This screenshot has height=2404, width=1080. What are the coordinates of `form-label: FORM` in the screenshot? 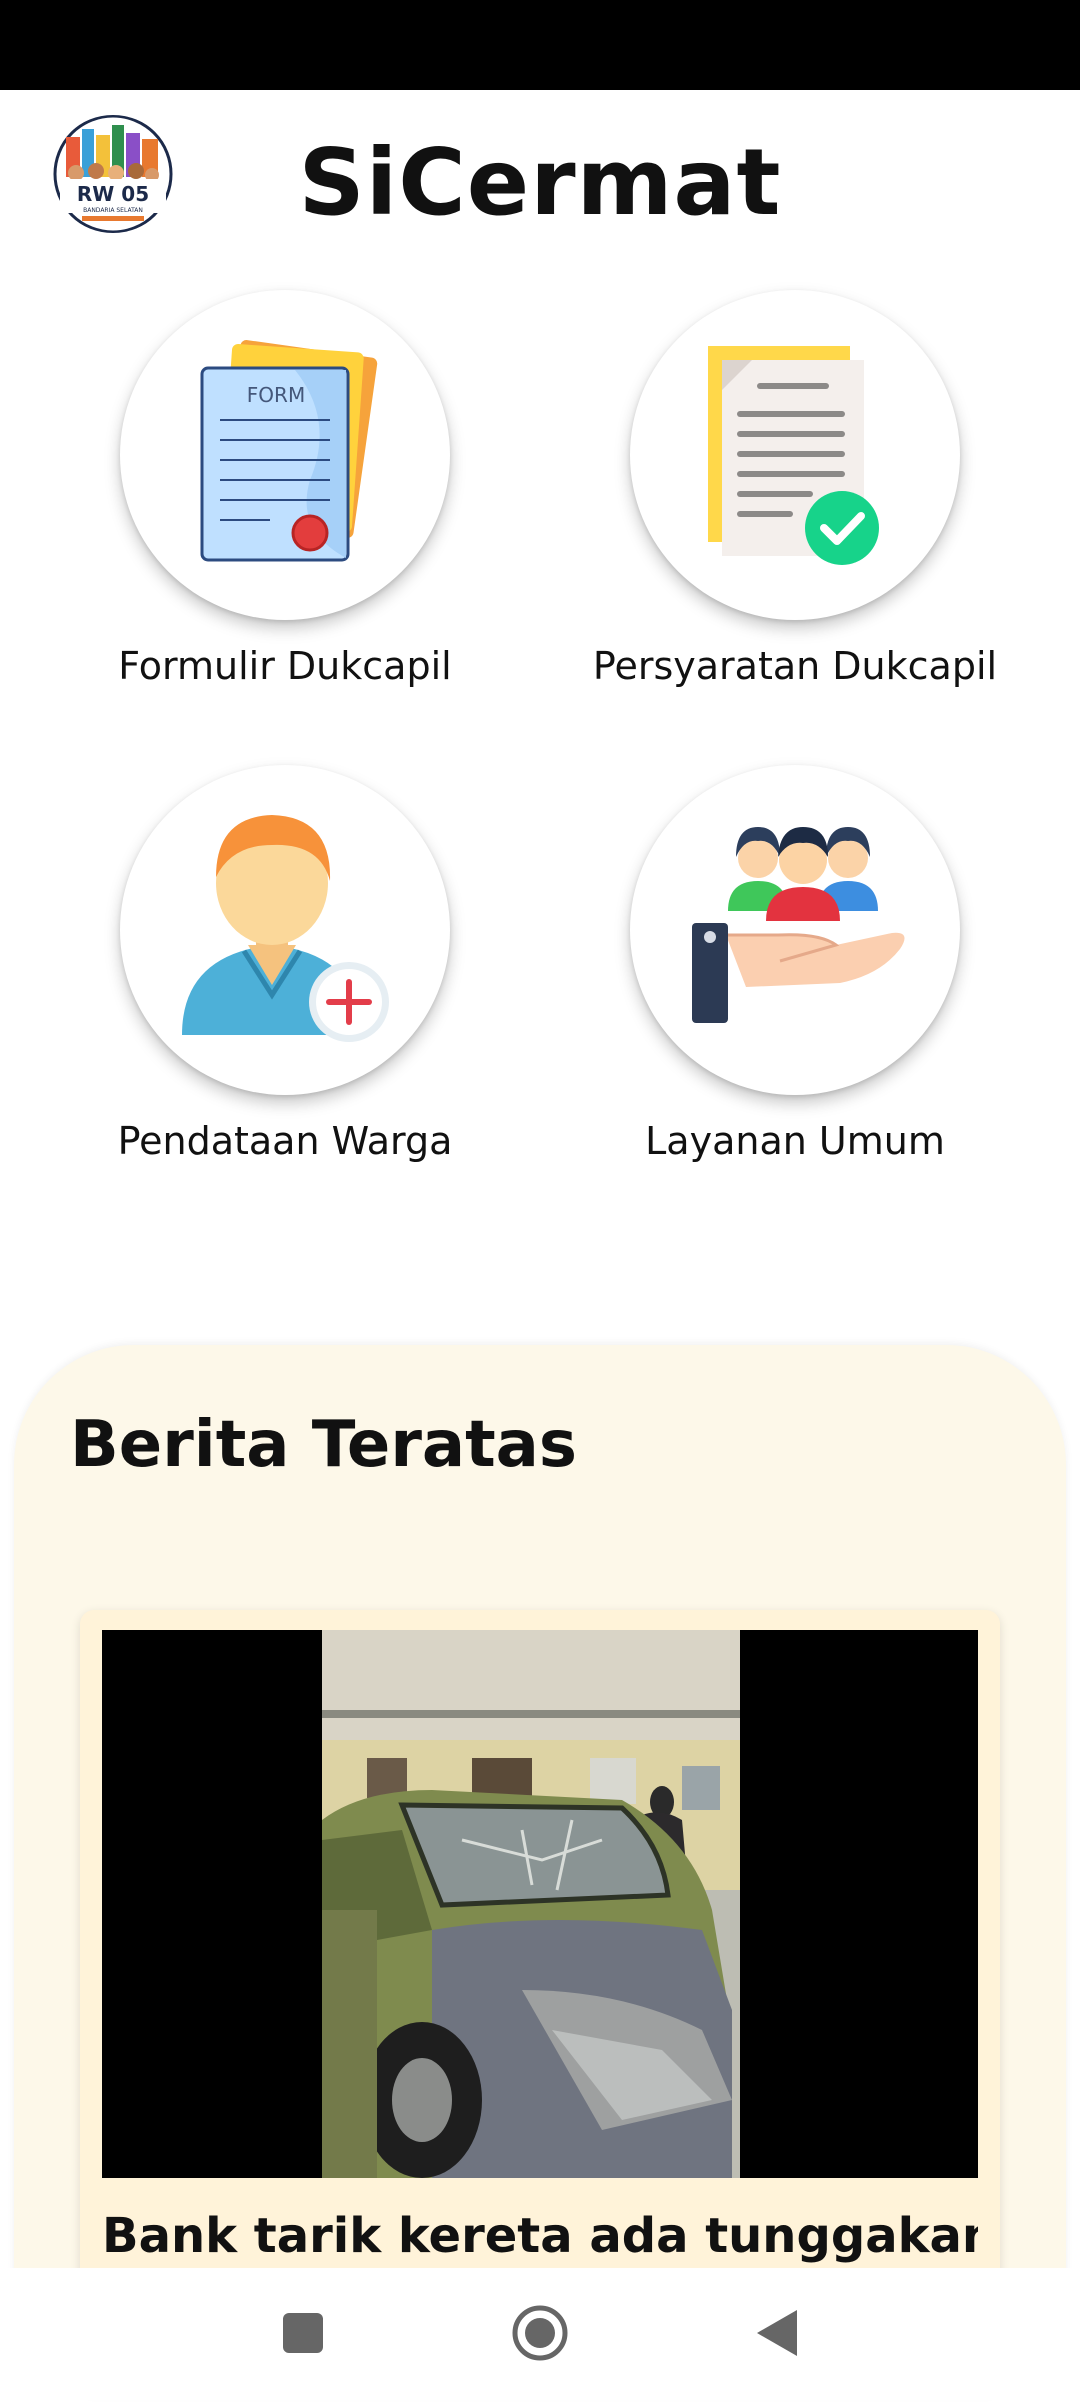 It's located at (276, 395).